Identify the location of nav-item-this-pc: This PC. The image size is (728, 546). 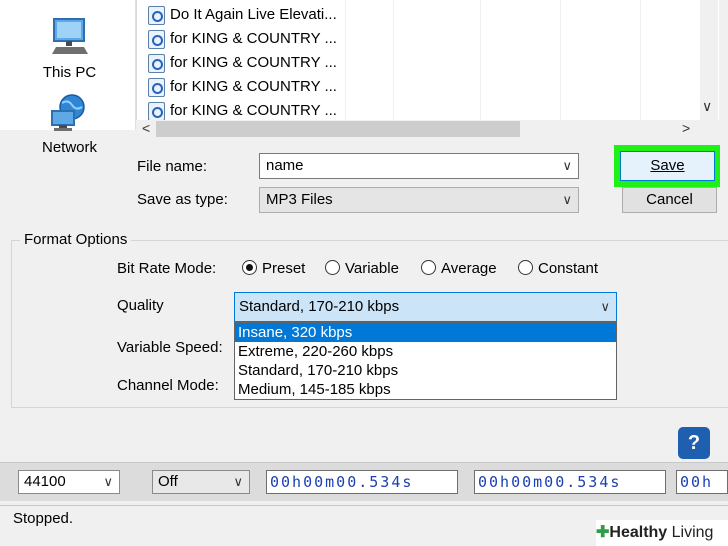
(69, 48).